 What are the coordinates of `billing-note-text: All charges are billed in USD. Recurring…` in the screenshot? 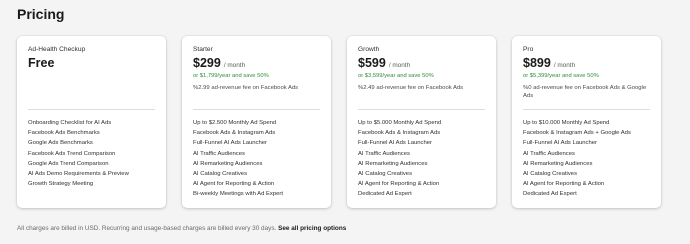 It's located at (147, 228).